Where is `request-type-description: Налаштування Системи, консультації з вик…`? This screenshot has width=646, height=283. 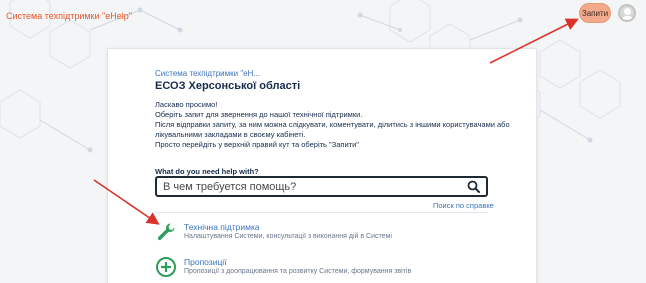 request-type-description: Налаштування Системи, консультації з вик… is located at coordinates (288, 236).